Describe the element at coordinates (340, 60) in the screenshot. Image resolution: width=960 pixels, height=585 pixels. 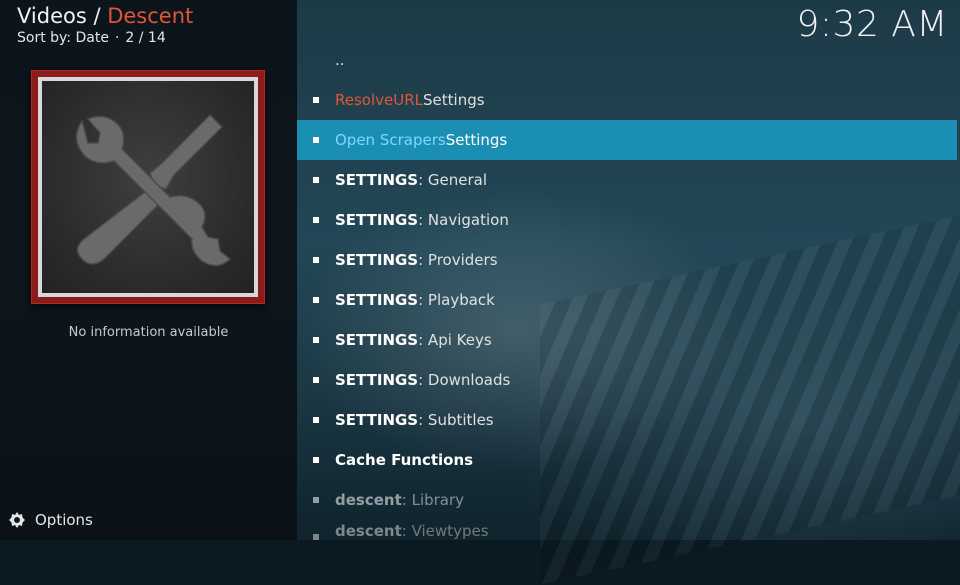
I see `parent-folder-label: ..` at that location.